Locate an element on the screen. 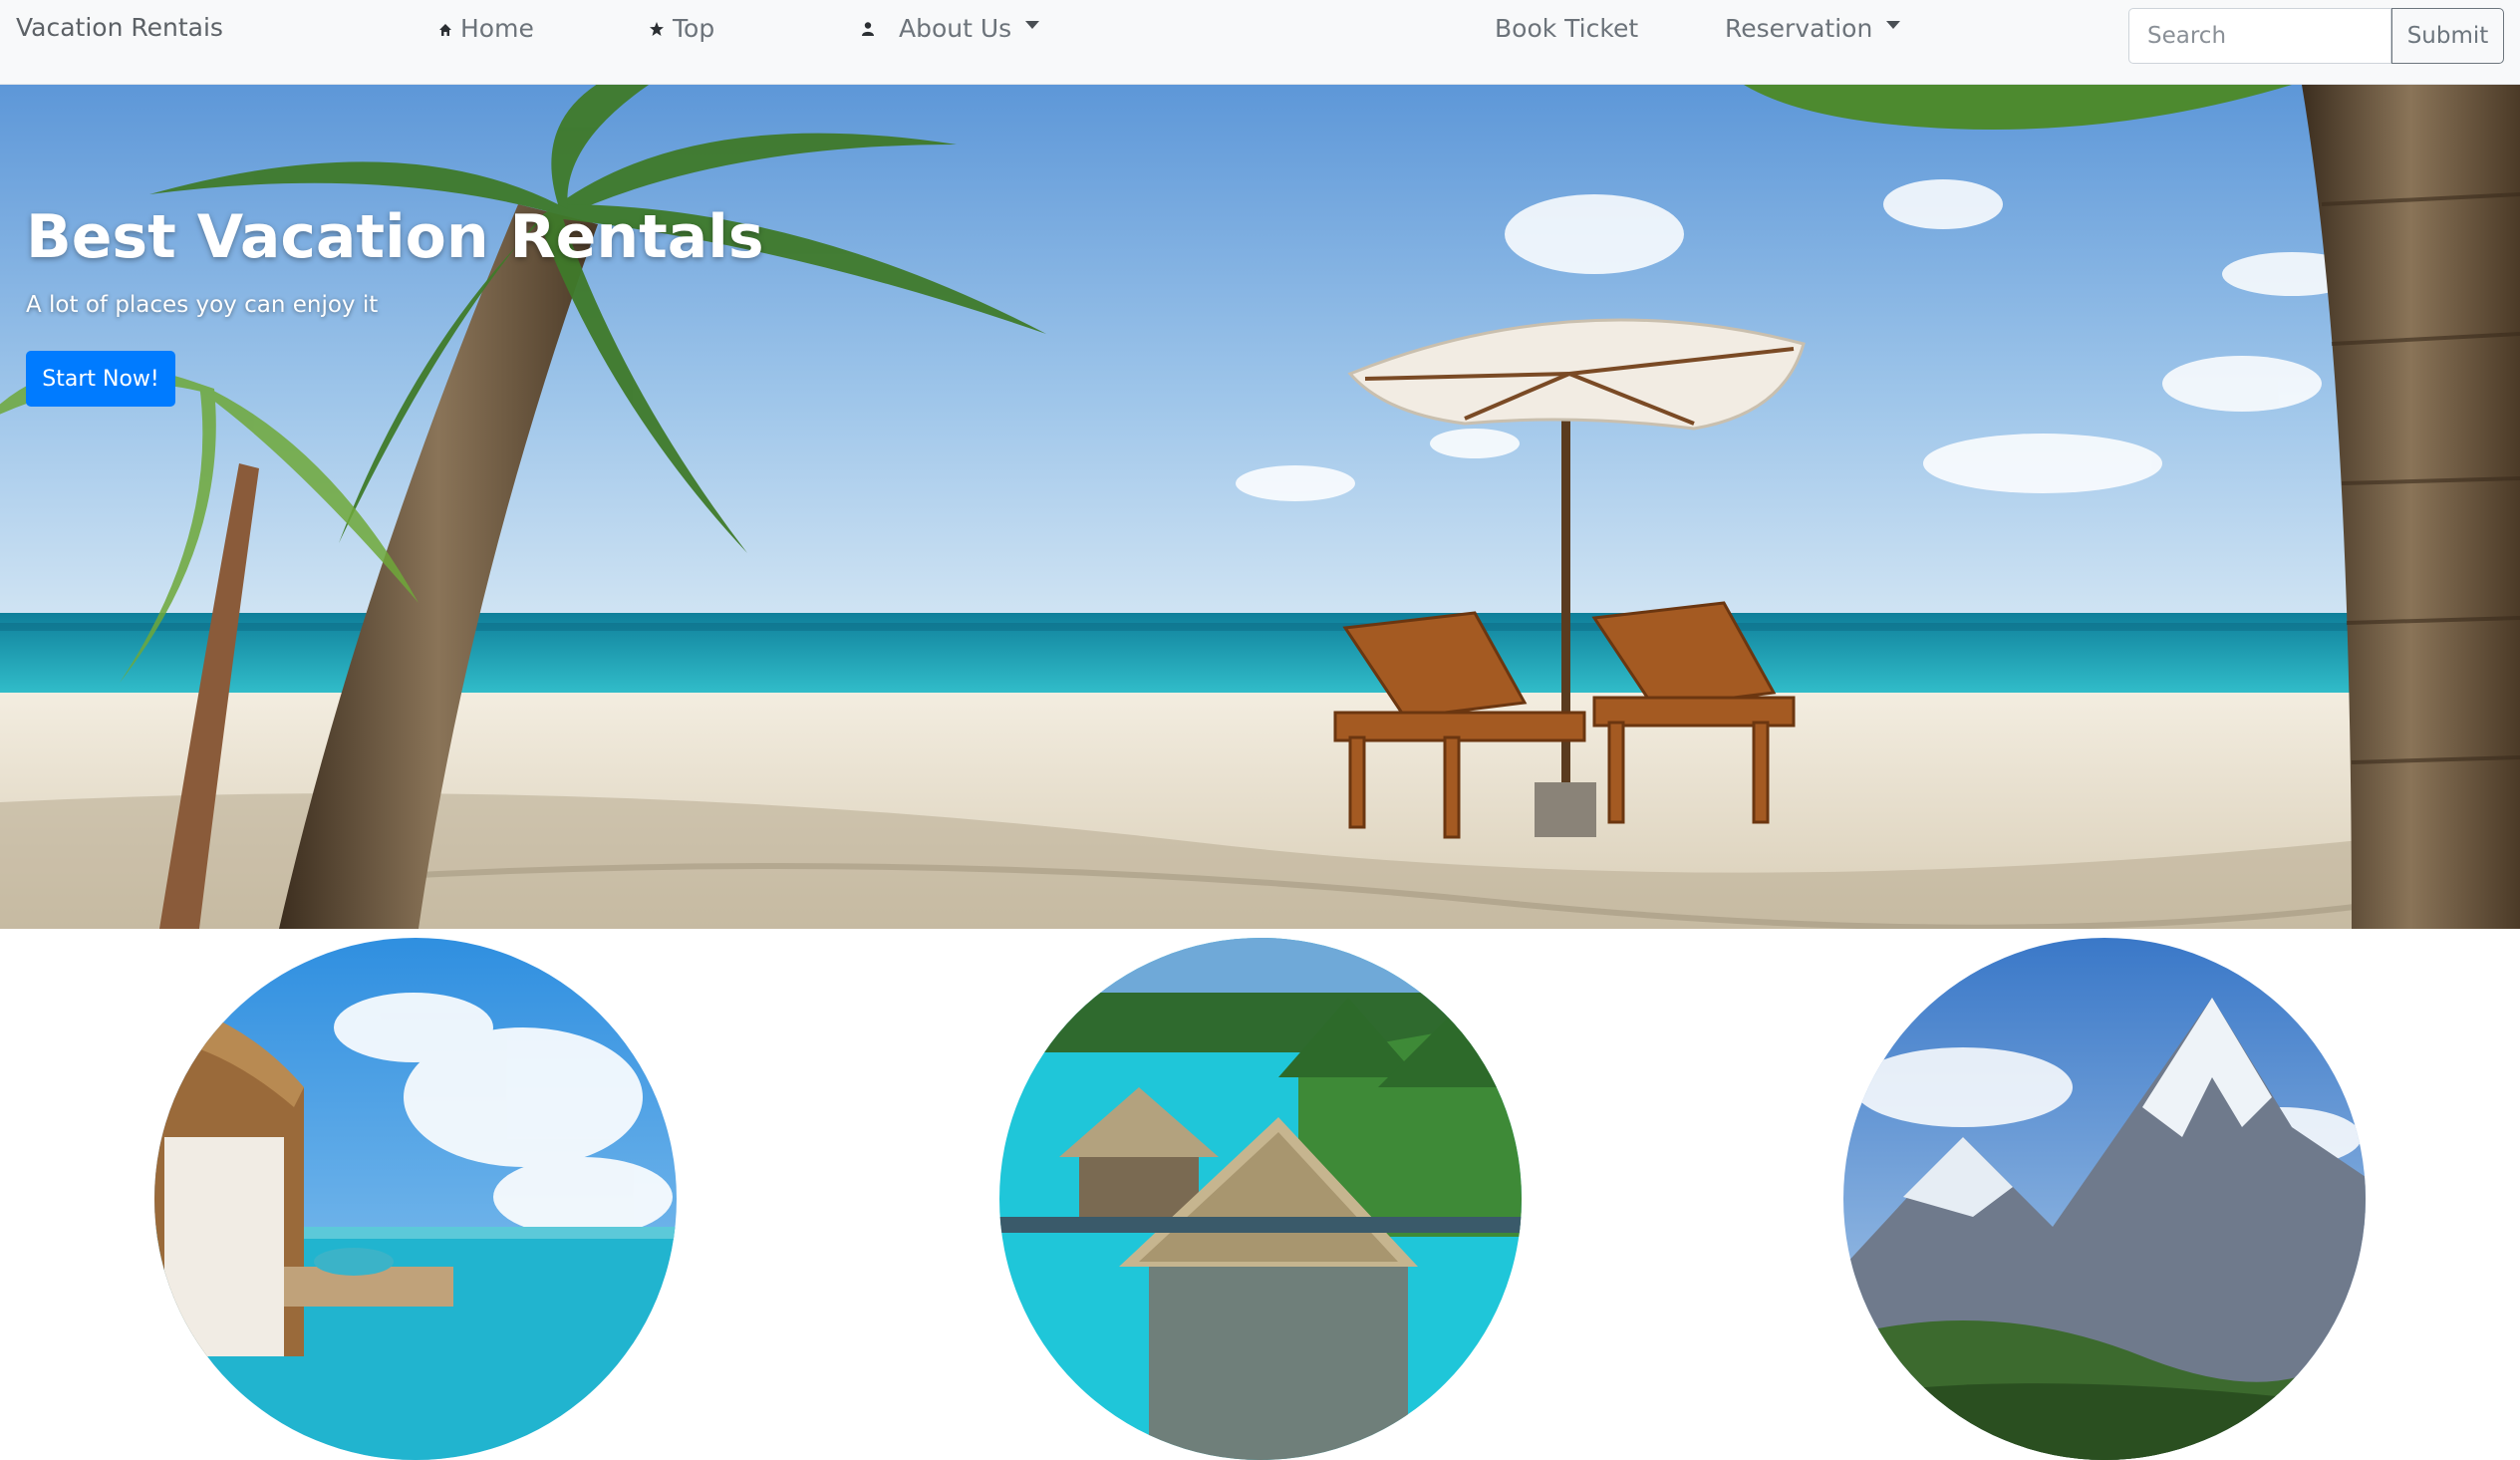 The image size is (2520, 1460). overwater-villa-photo is located at coordinates (415, 1199).